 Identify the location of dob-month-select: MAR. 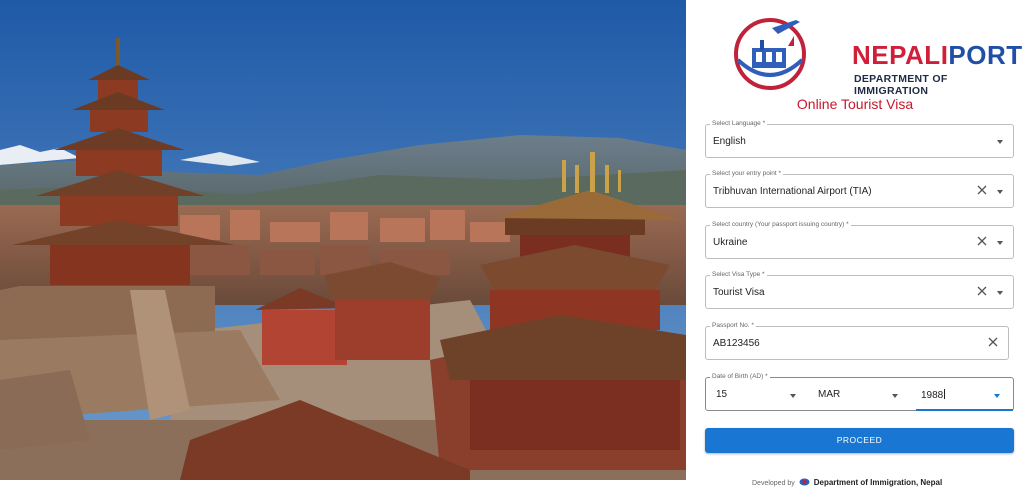
(829, 394).